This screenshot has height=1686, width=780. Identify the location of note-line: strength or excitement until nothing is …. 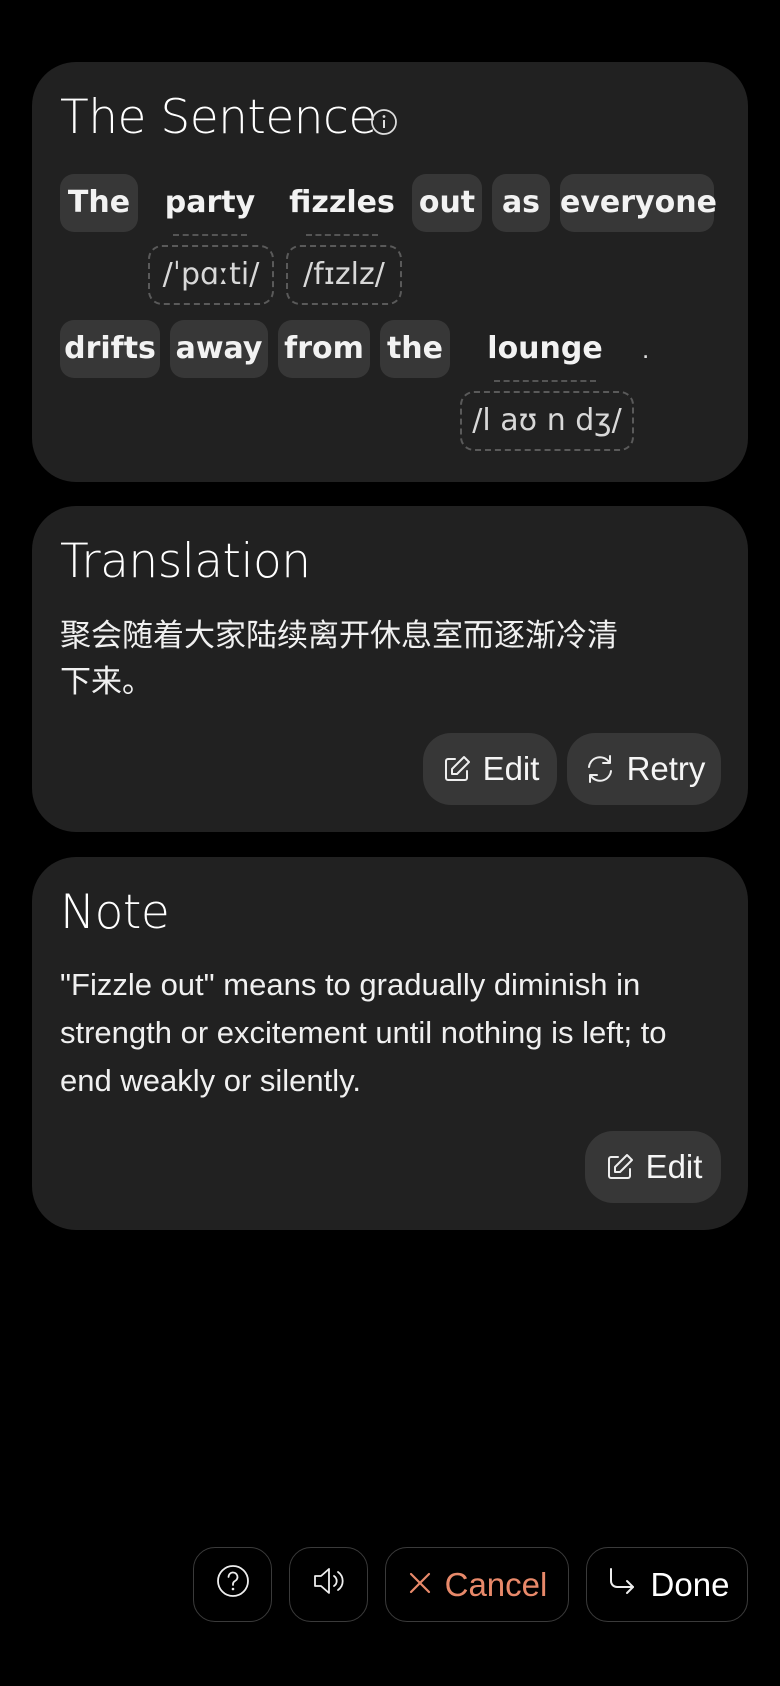
(363, 1032).